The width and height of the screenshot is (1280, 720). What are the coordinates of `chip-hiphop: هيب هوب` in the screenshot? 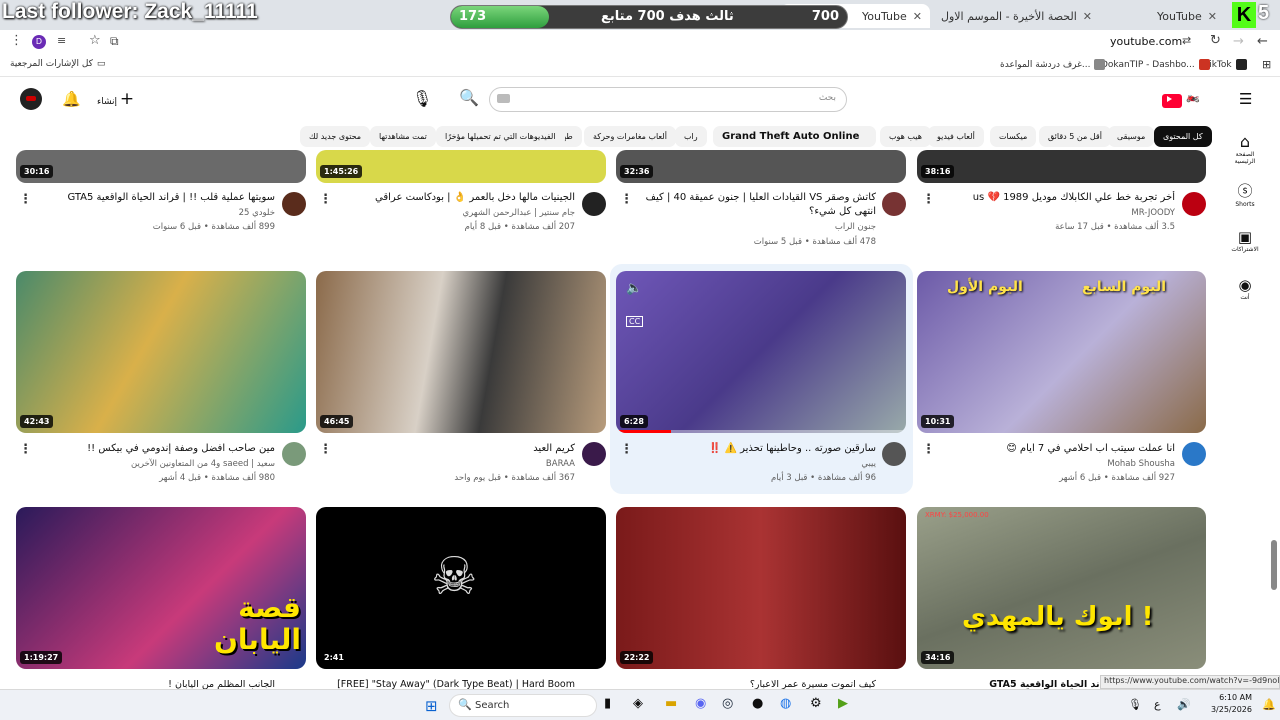 It's located at (905, 136).